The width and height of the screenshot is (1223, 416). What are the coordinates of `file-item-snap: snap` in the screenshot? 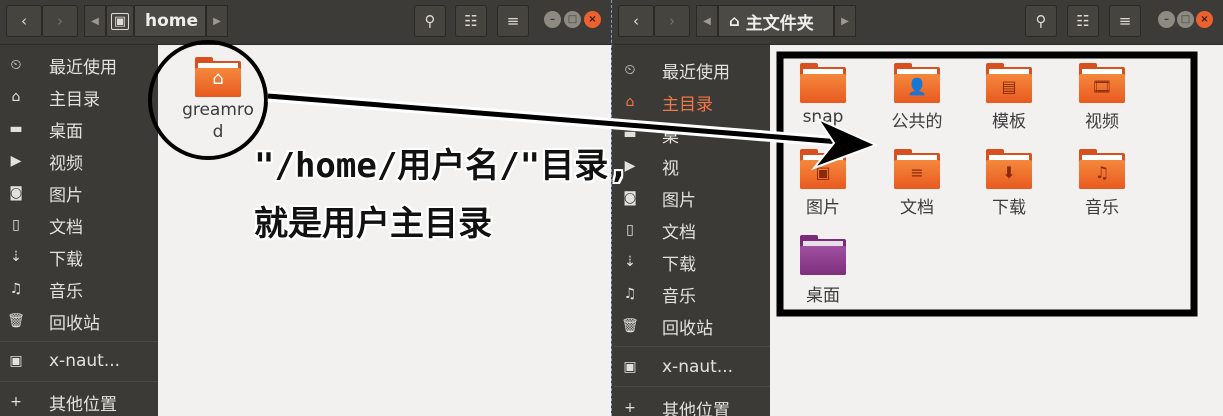 It's located at (823, 98).